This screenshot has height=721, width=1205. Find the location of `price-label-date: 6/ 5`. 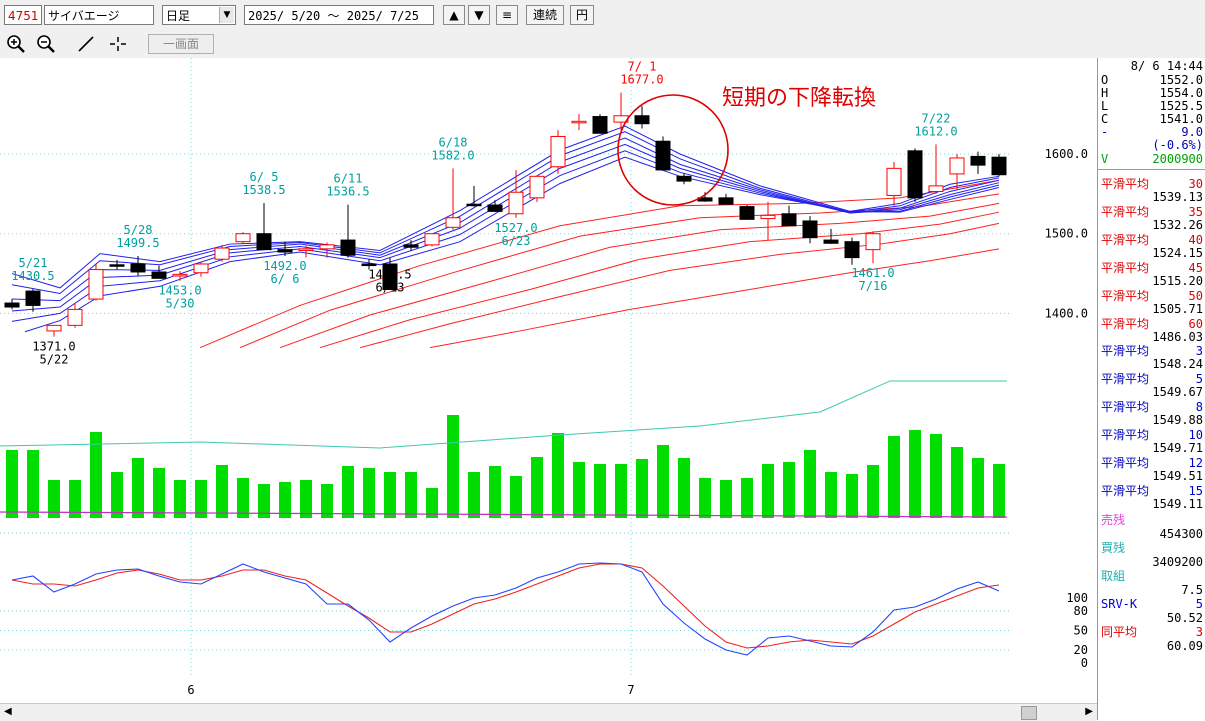

price-label-date: 6/ 5 is located at coordinates (264, 177).